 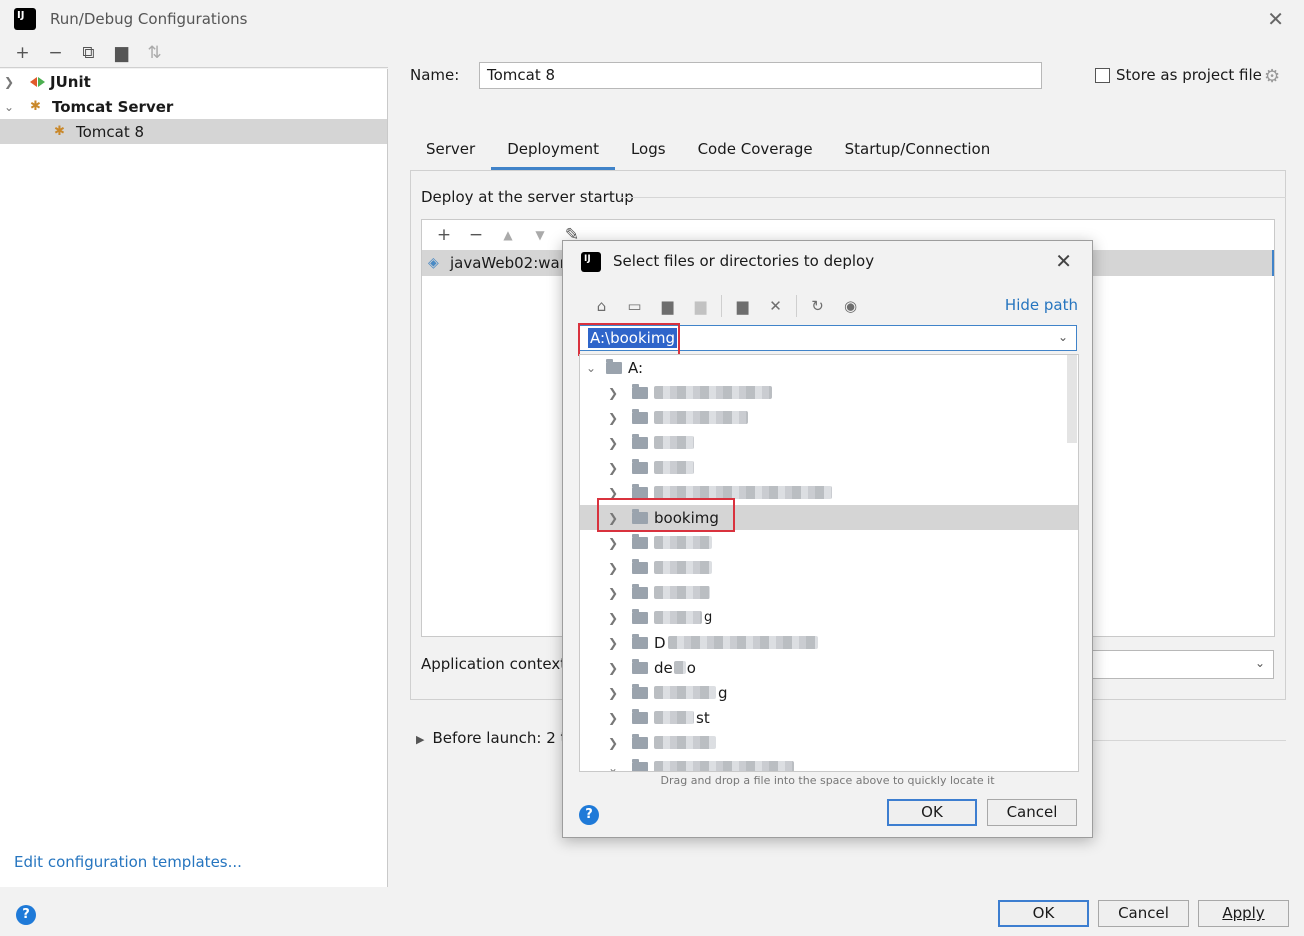 I want to click on tab-deployment: Deployment, so click(x=553, y=153).